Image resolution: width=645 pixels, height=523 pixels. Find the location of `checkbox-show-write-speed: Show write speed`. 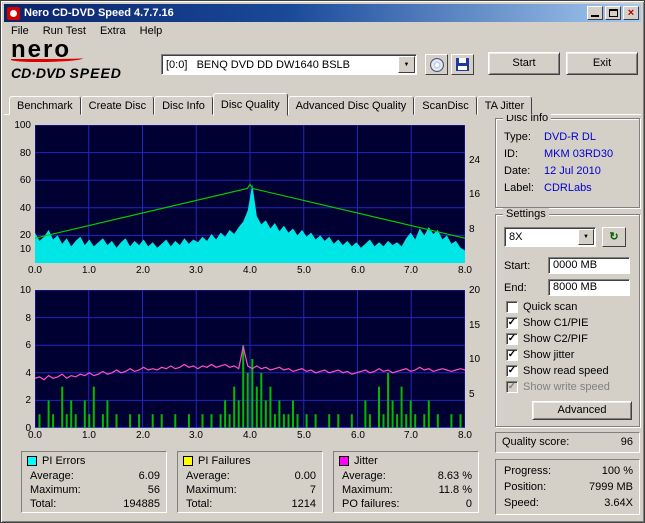

checkbox-show-write-speed: Show write speed is located at coordinates (567, 388).